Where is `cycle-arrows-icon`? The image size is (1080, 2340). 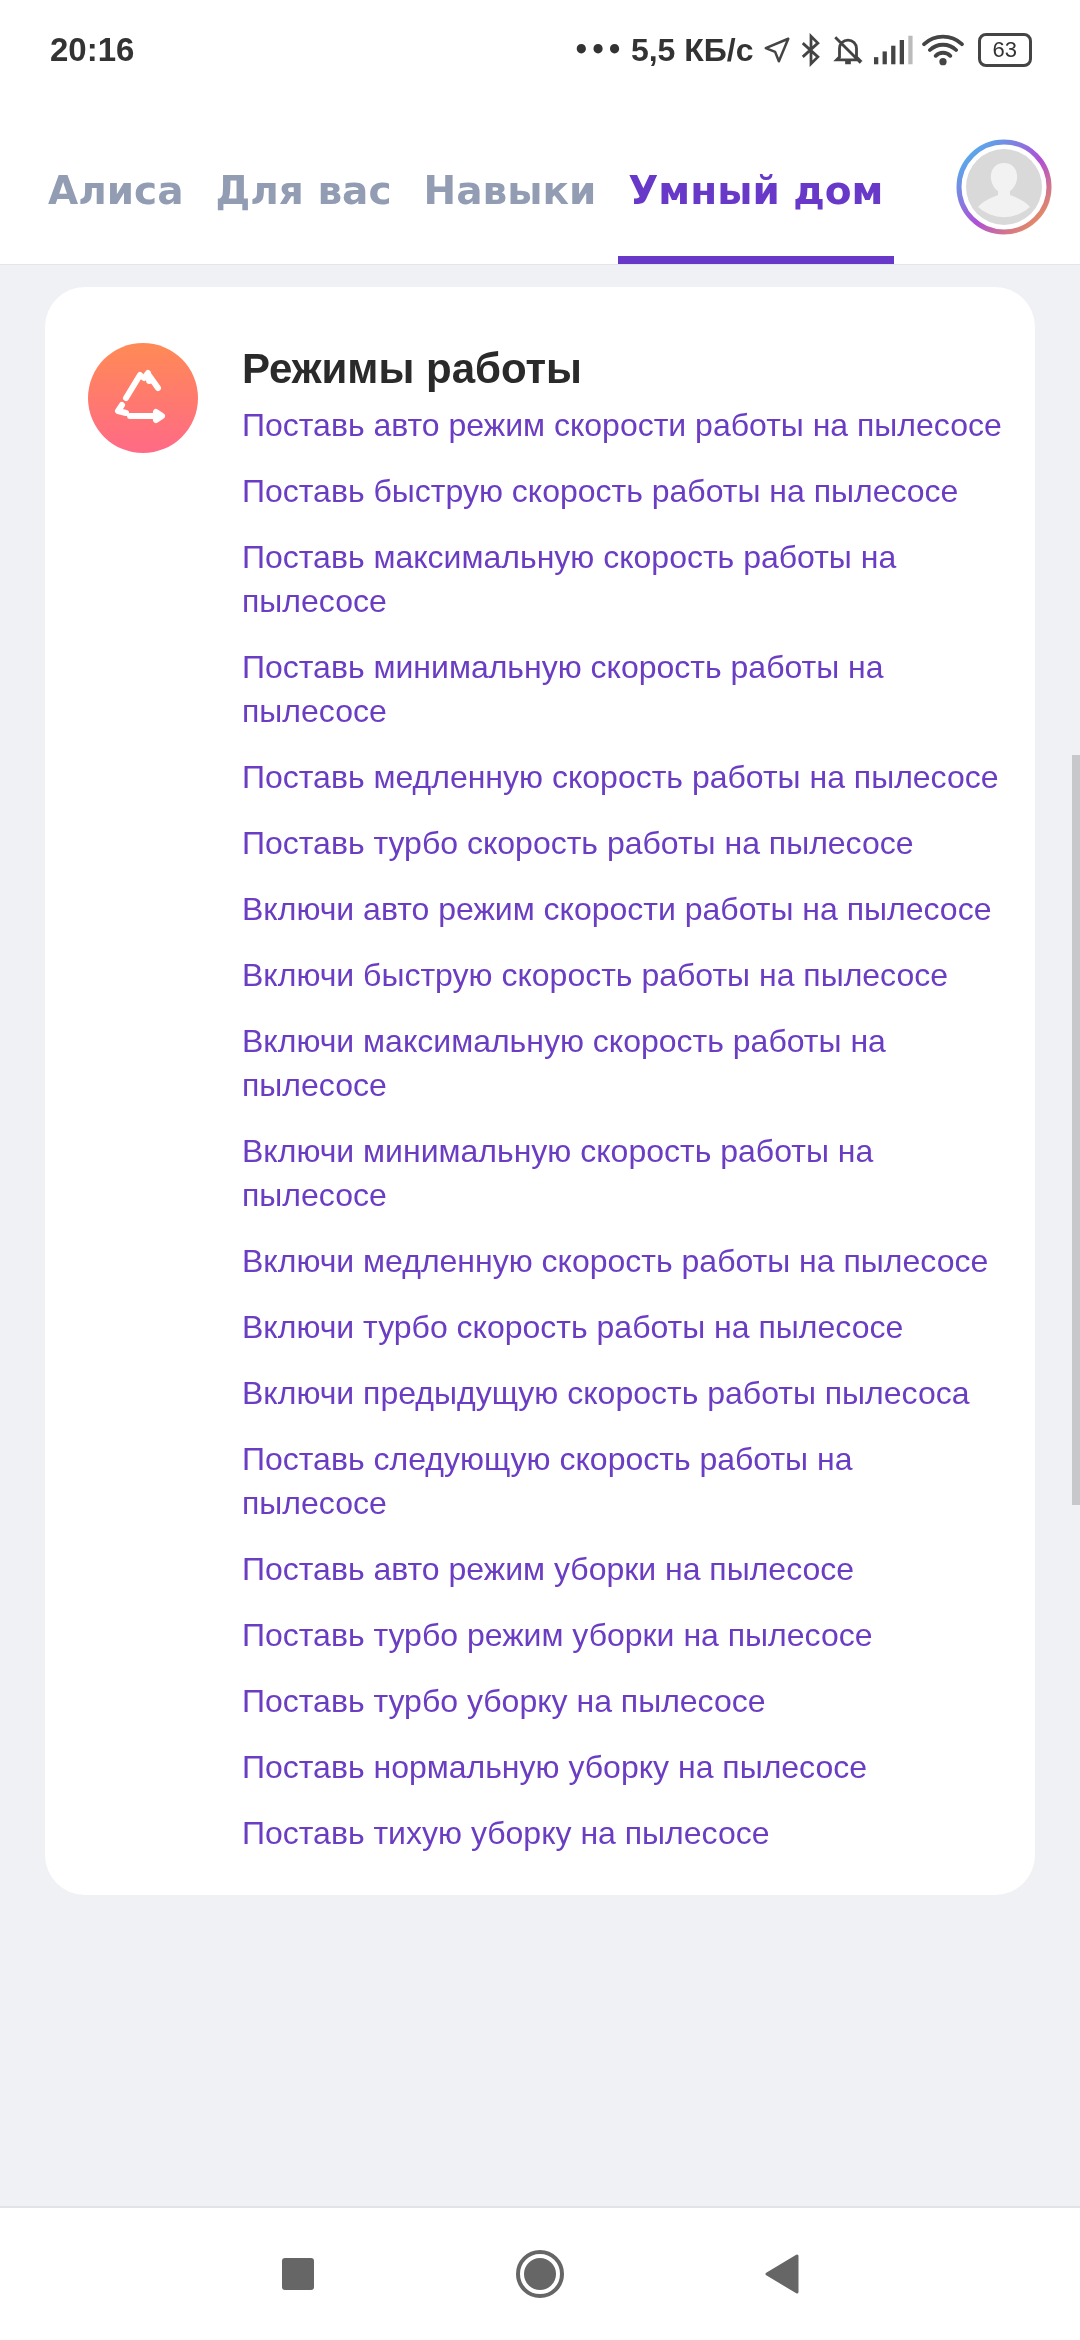 cycle-arrows-icon is located at coordinates (143, 398).